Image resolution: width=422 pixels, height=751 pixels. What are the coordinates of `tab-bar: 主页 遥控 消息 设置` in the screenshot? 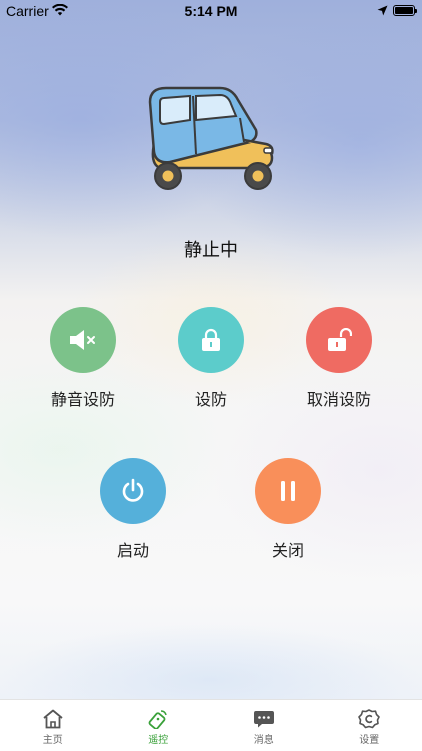 It's located at (211, 725).